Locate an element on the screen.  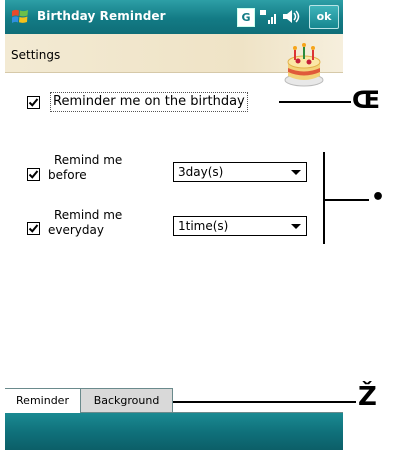
remind-before-label-line2: before is located at coordinates (67, 175).